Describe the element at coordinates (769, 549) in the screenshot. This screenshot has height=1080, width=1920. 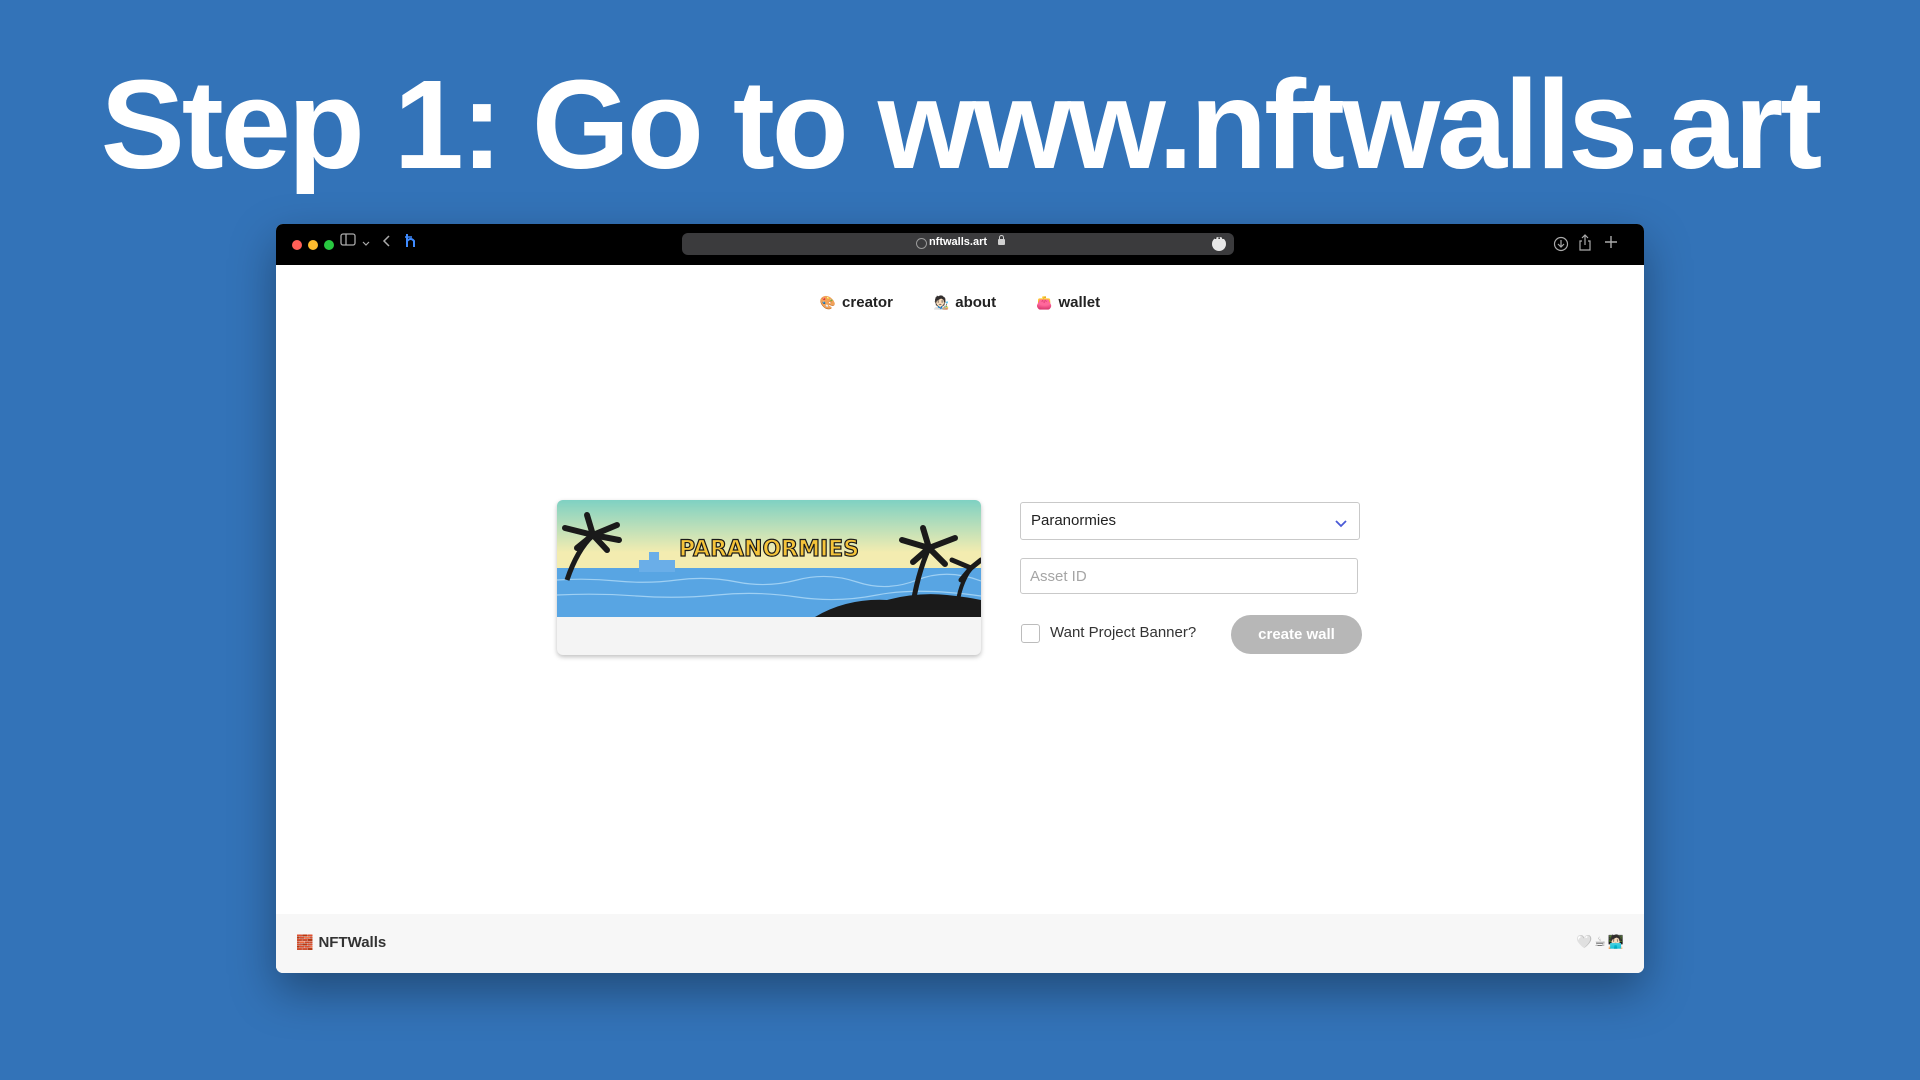
I see `banner-title-text: PARANORMIES` at that location.